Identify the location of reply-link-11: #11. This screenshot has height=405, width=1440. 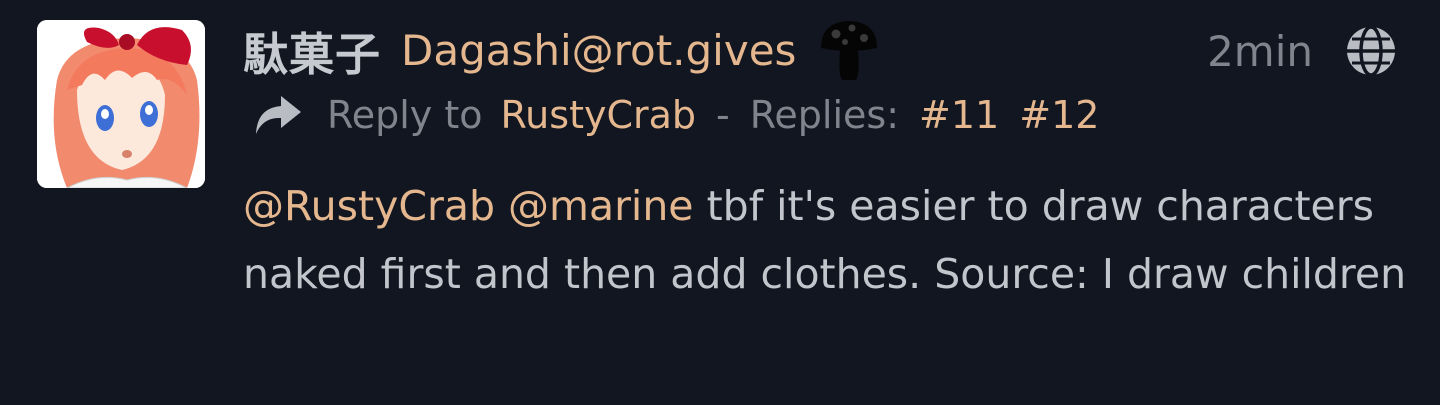
(959, 115).